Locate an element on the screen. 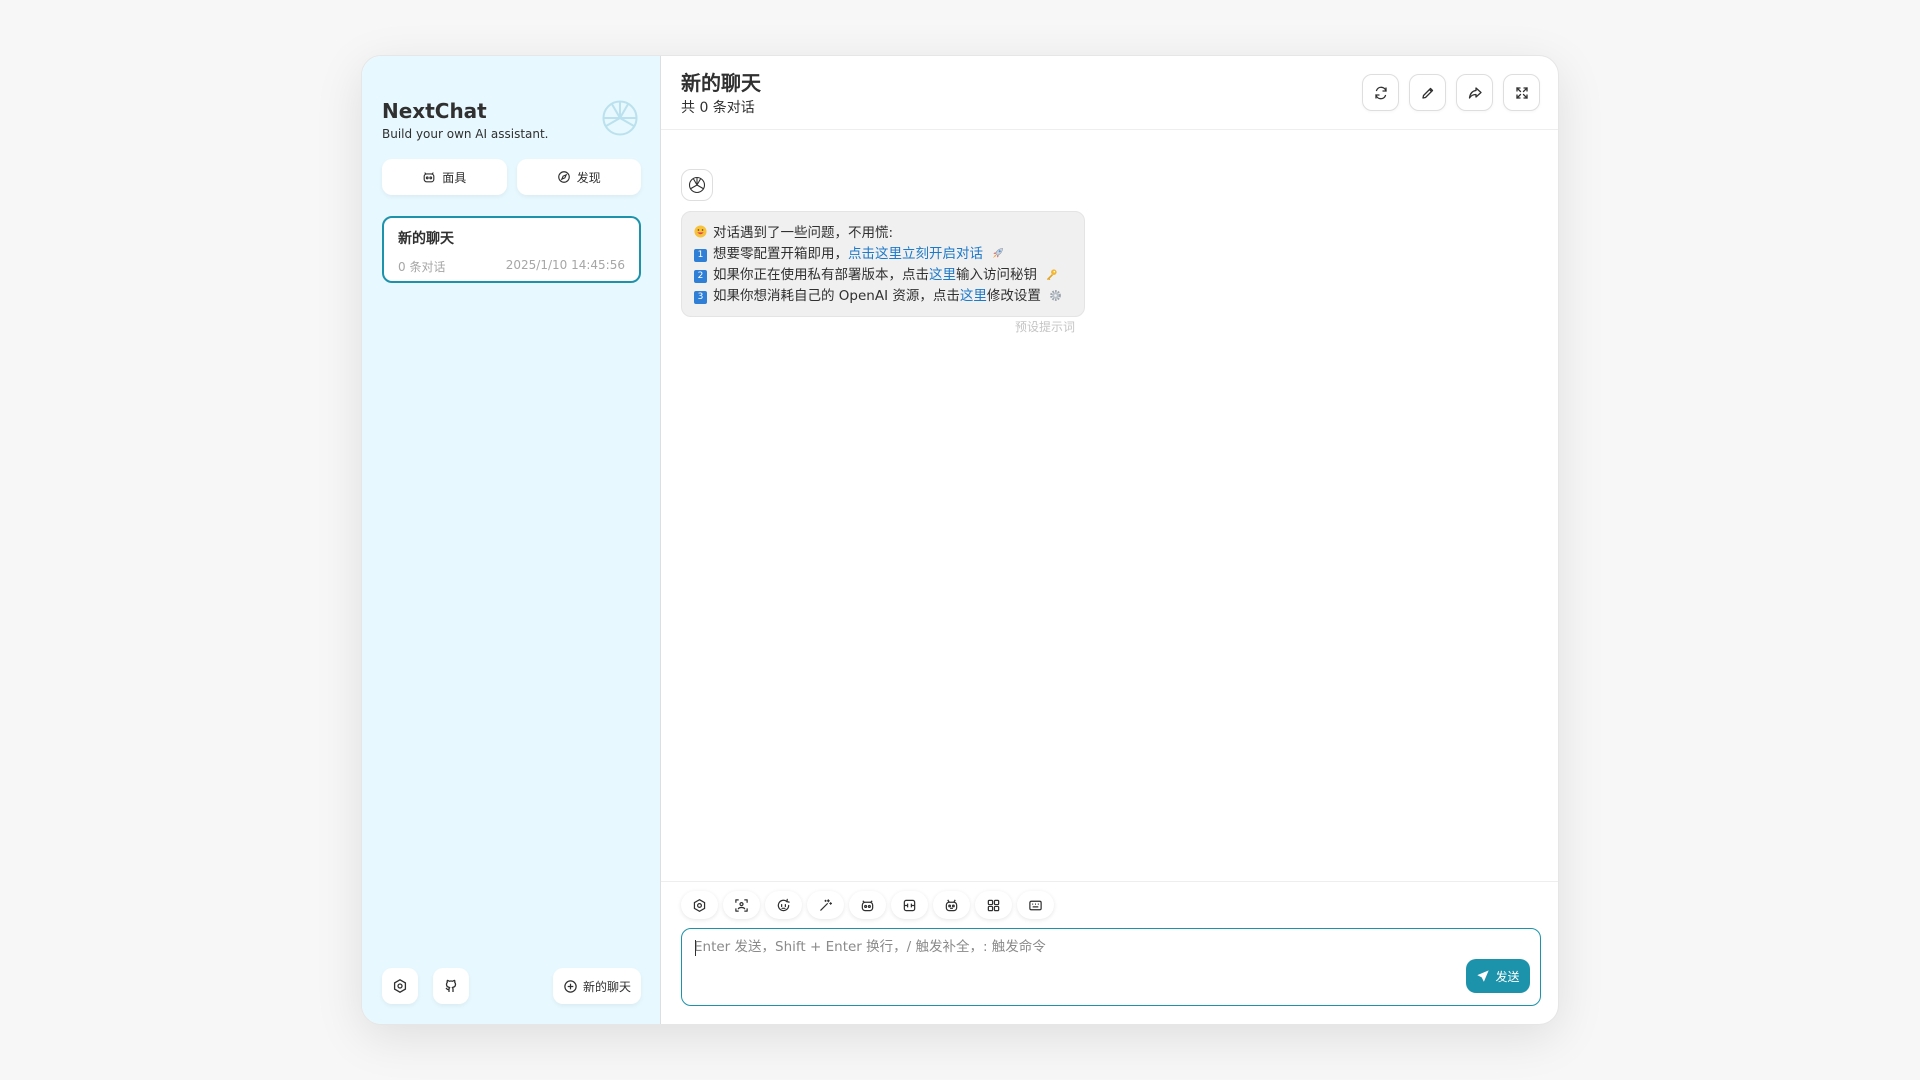 The image size is (1920, 1080). chat-settings-button is located at coordinates (699, 905).